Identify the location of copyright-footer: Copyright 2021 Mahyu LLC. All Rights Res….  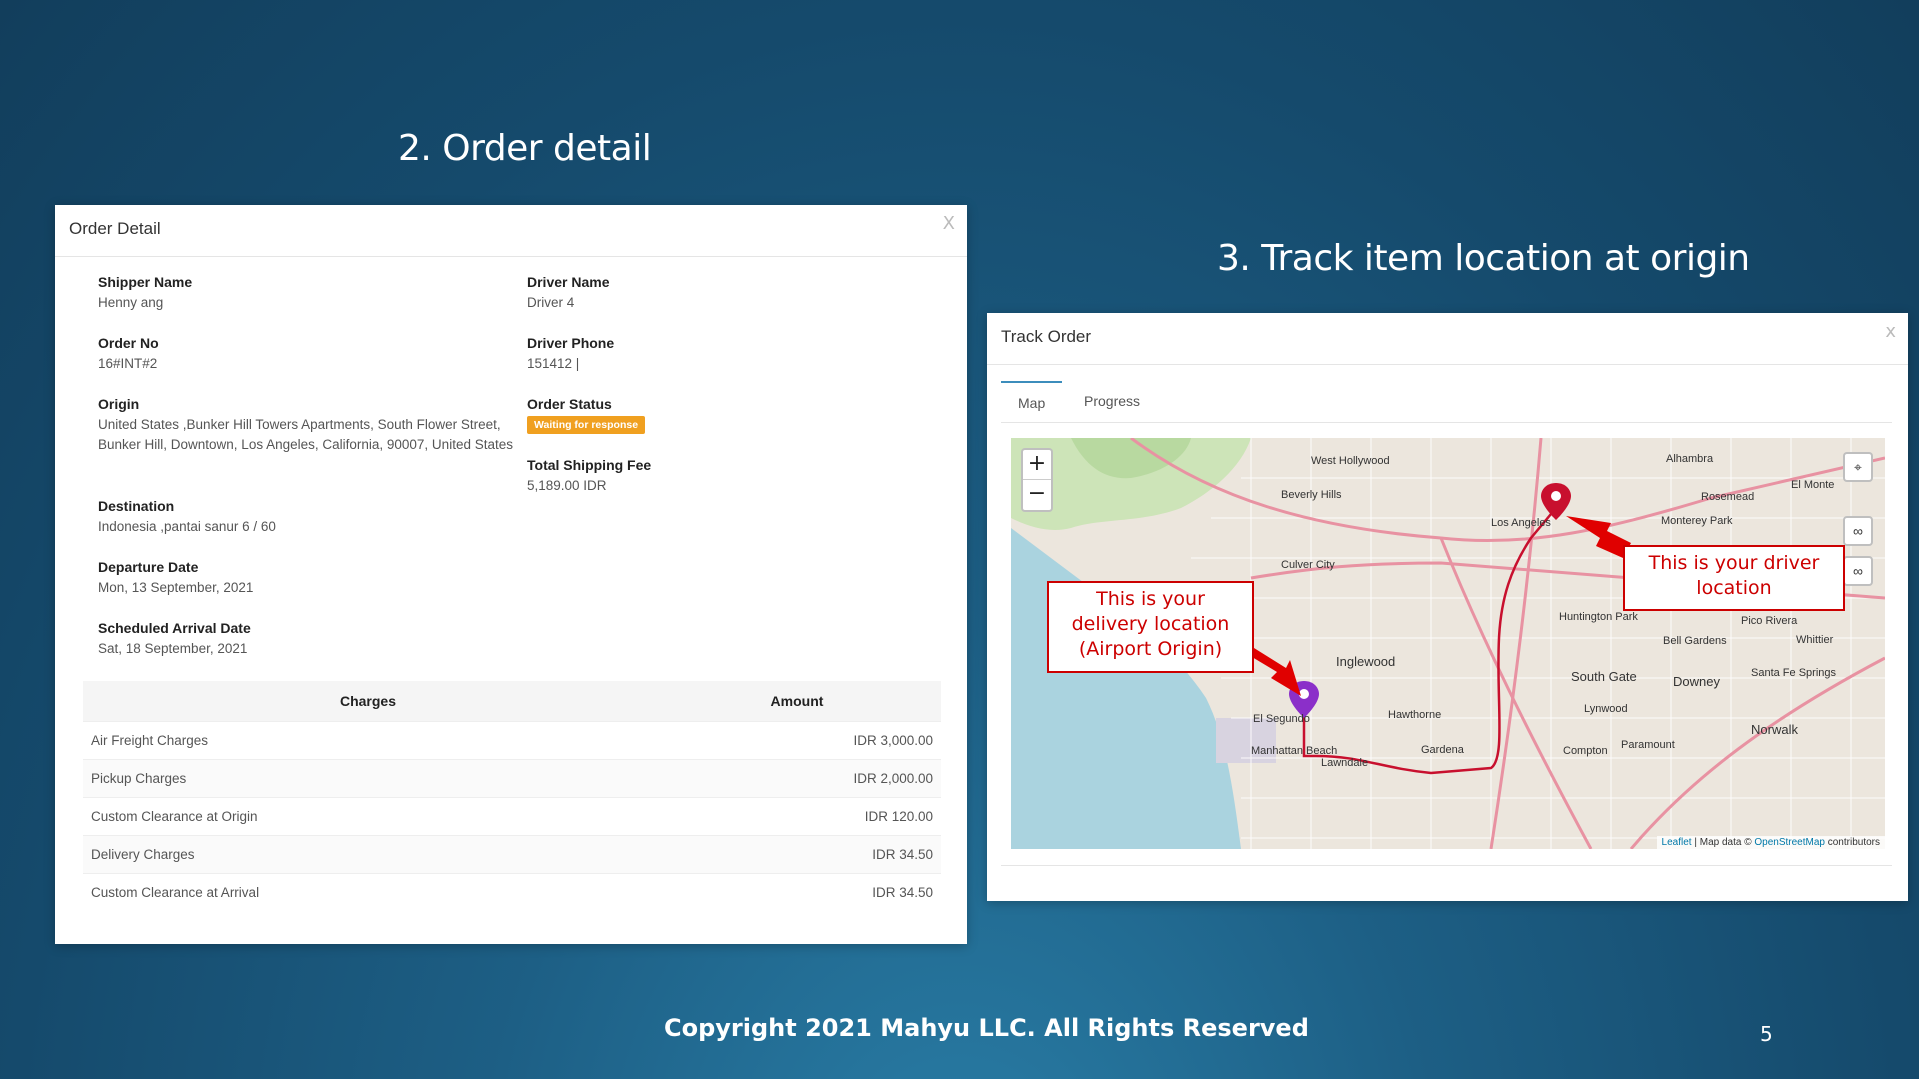
(986, 1028).